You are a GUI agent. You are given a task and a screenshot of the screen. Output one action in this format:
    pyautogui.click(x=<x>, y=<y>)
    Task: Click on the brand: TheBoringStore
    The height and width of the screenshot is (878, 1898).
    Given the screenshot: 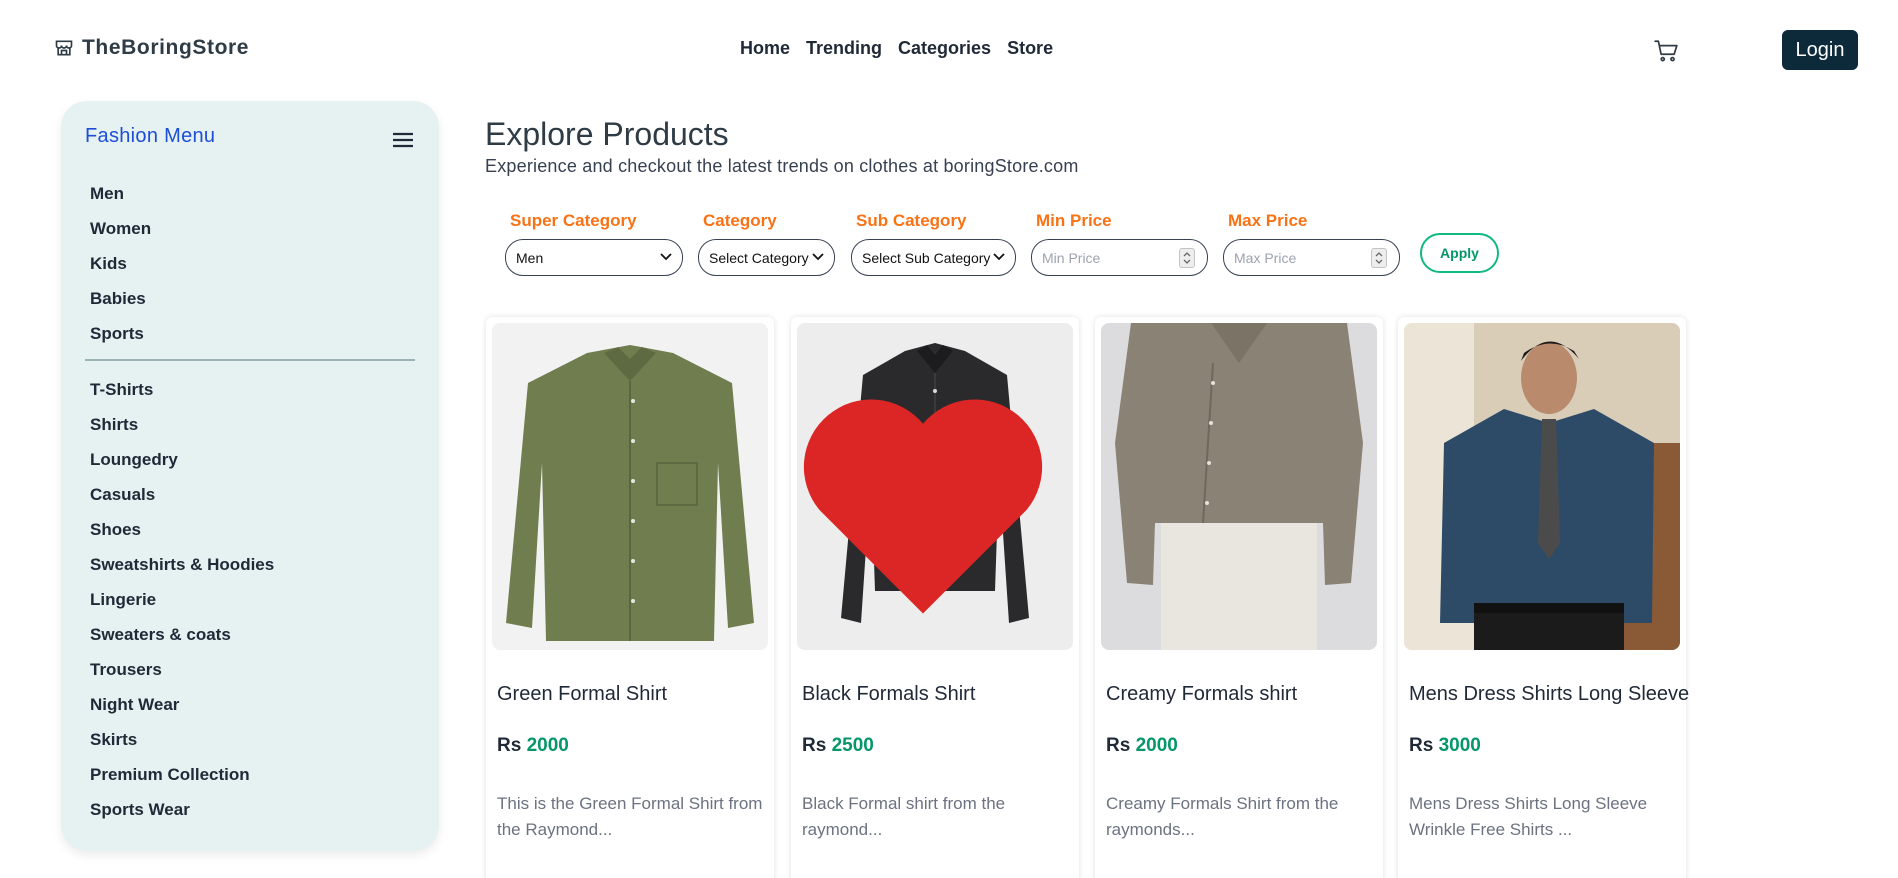 What is the action you would take?
    pyautogui.click(x=151, y=48)
    